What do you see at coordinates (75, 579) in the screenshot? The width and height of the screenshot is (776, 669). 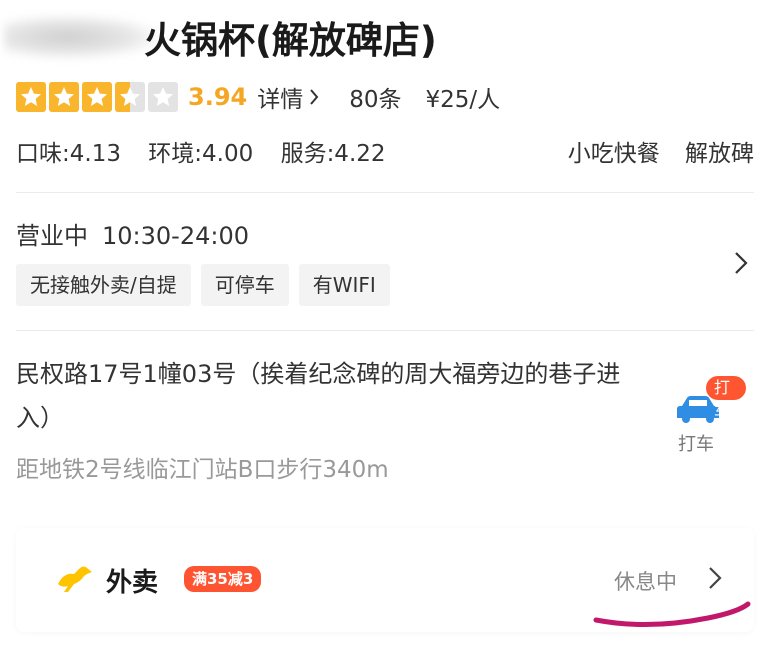 I see `kangaroo-icon` at bounding box center [75, 579].